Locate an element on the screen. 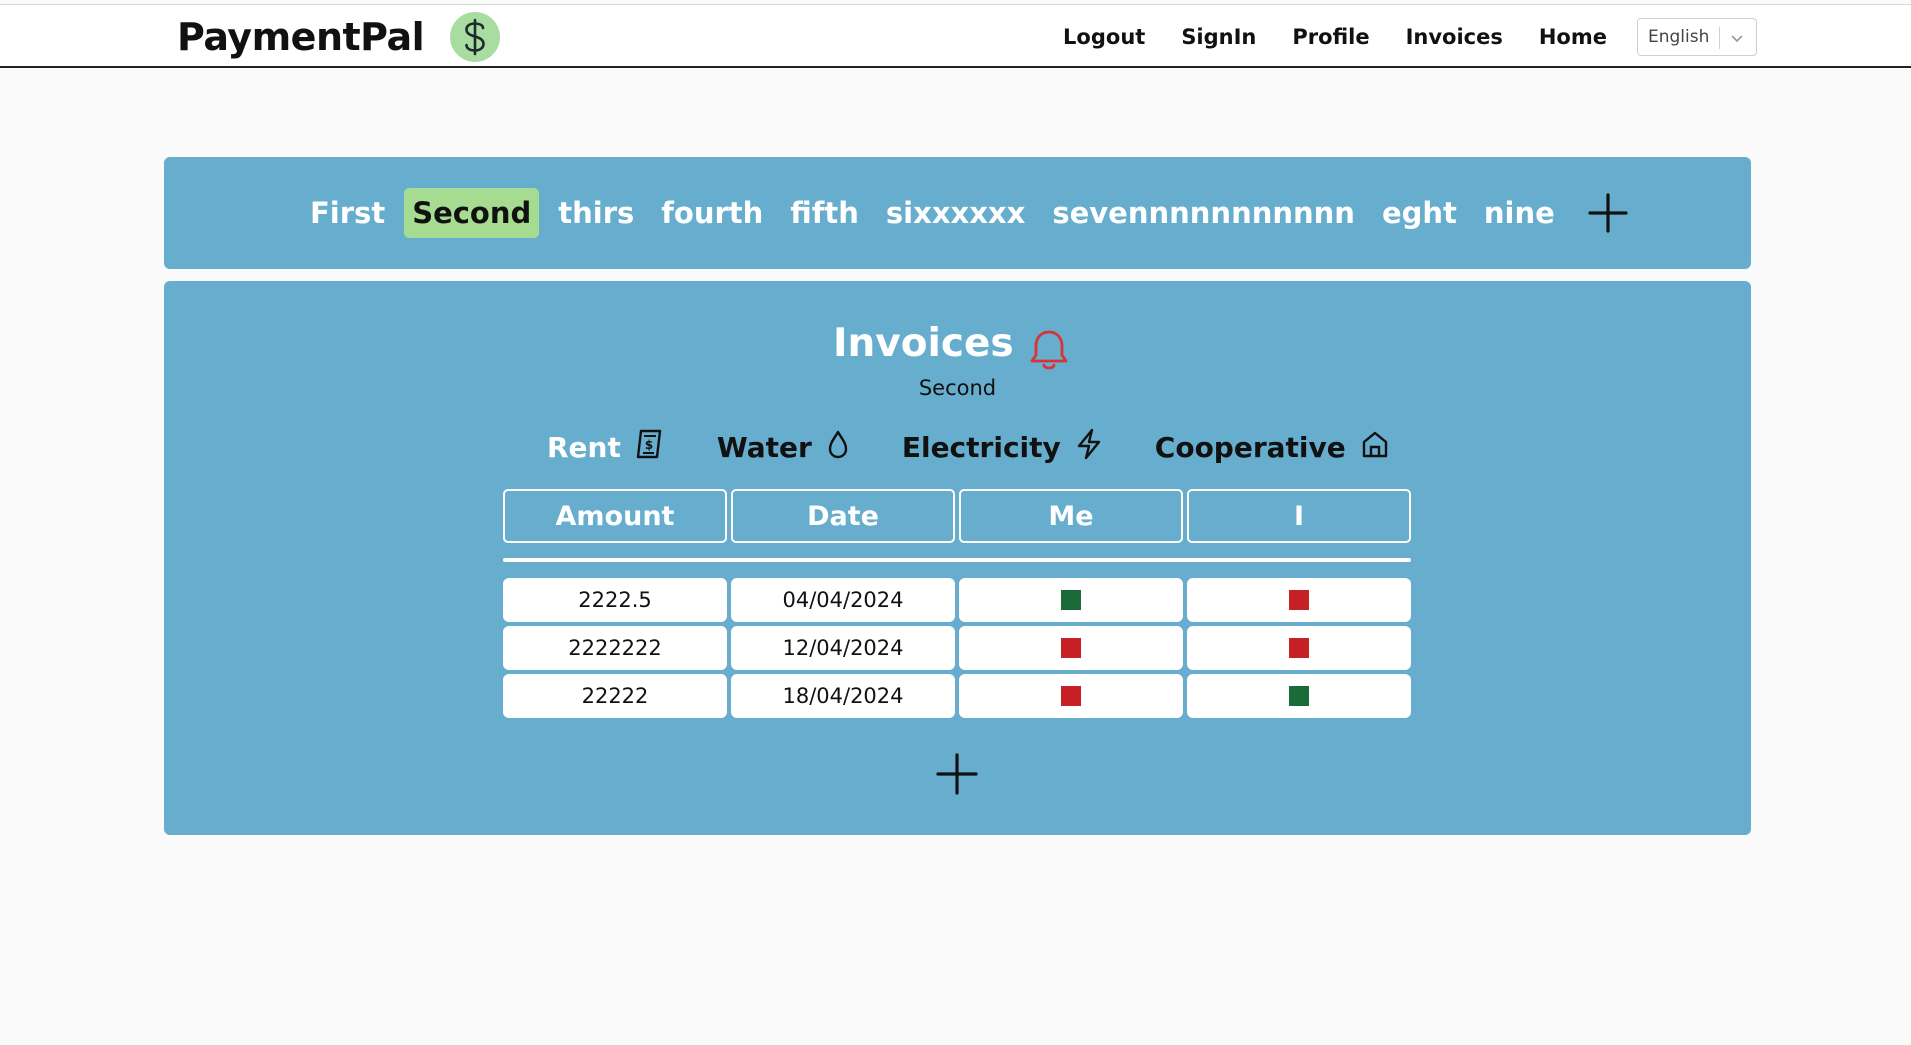  category-water: Water is located at coordinates (783, 447).